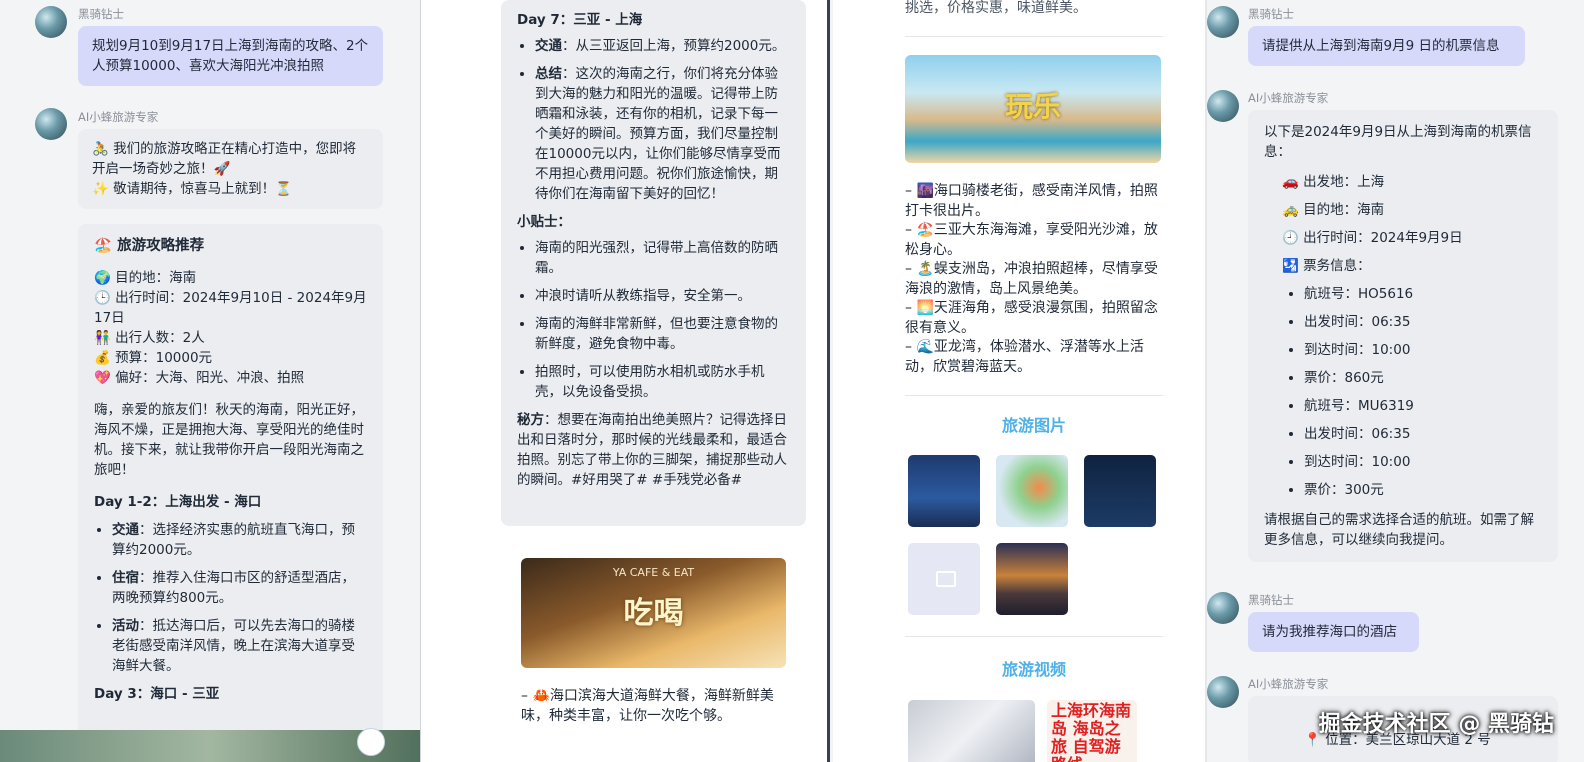 This screenshot has height=762, width=1584. What do you see at coordinates (1423, 378) in the screenshot?
I see `flight-detail: 票价：860元` at bounding box center [1423, 378].